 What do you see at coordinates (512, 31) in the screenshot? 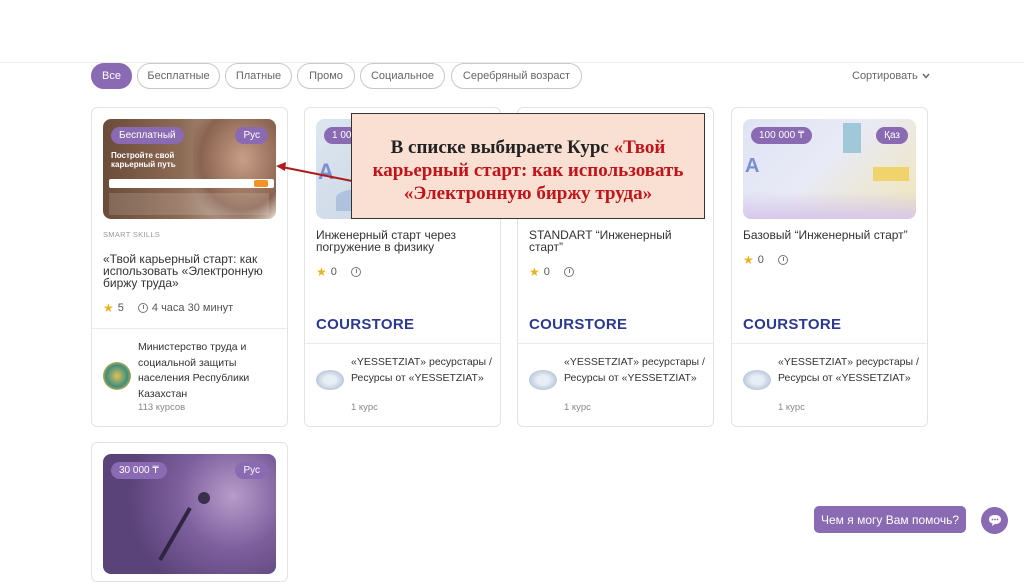
I see `top-header-bar` at bounding box center [512, 31].